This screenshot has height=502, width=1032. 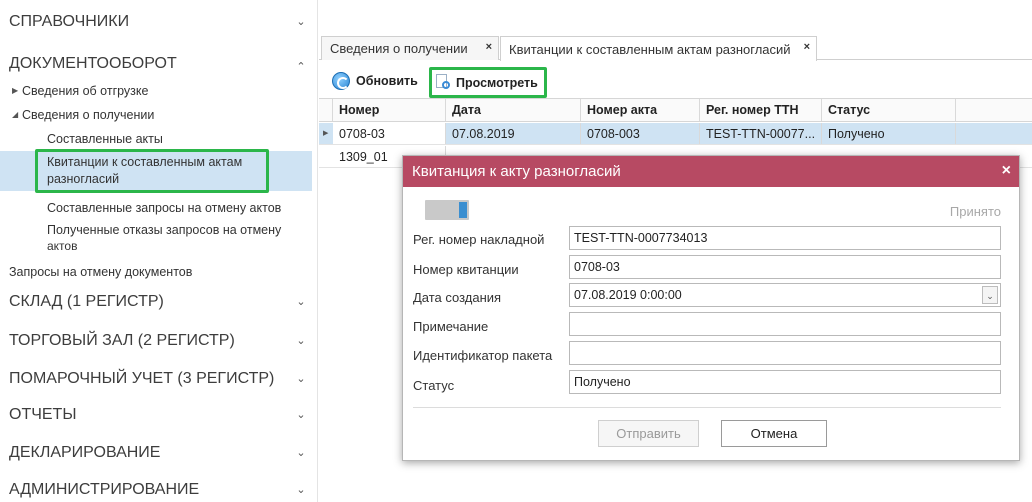 I want to click on dialog-title: Квитанция к акту разногласий, so click(x=516, y=171).